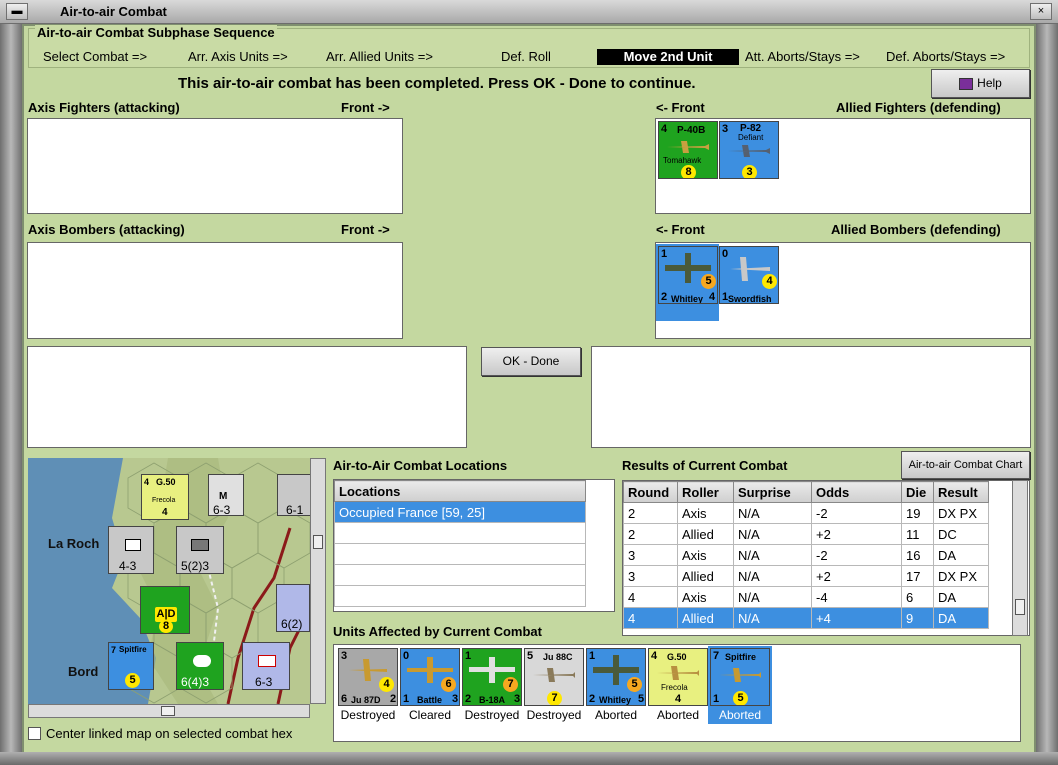  I want to click on axis-fighters-box, so click(215, 166).